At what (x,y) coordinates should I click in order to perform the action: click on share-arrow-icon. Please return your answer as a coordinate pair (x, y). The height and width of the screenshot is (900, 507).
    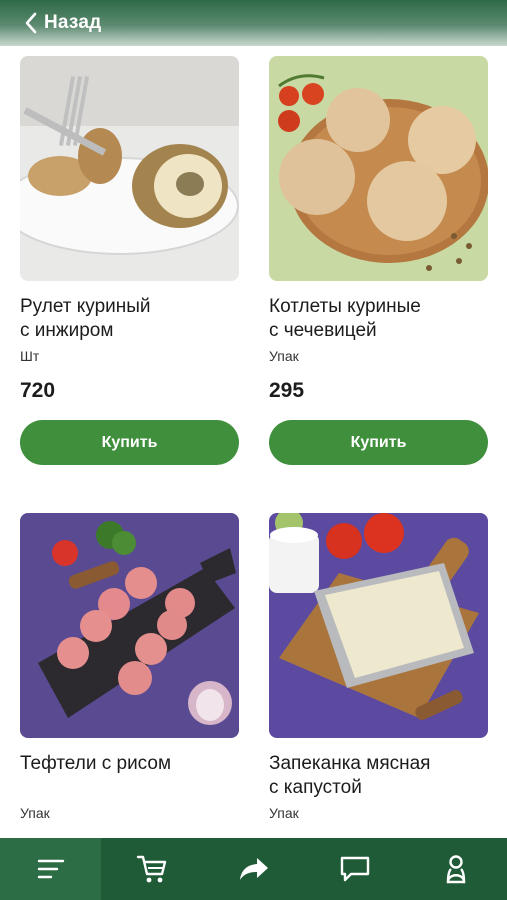
    Looking at the image, I should click on (253, 869).